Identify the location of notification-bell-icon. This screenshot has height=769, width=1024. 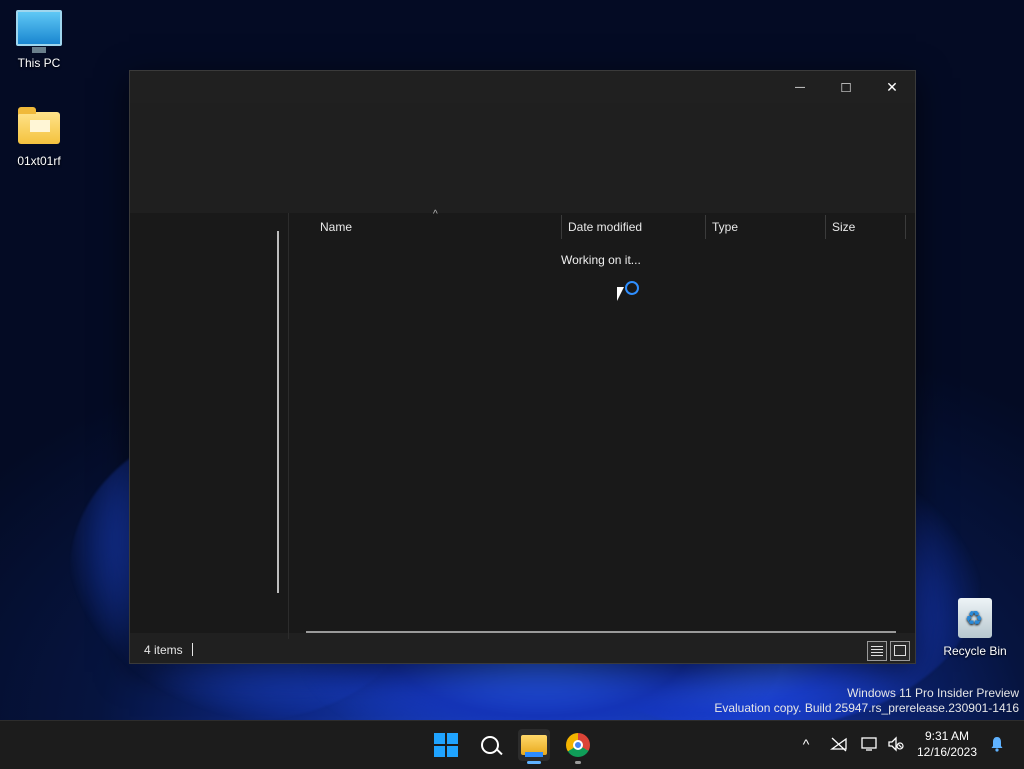
(997, 744).